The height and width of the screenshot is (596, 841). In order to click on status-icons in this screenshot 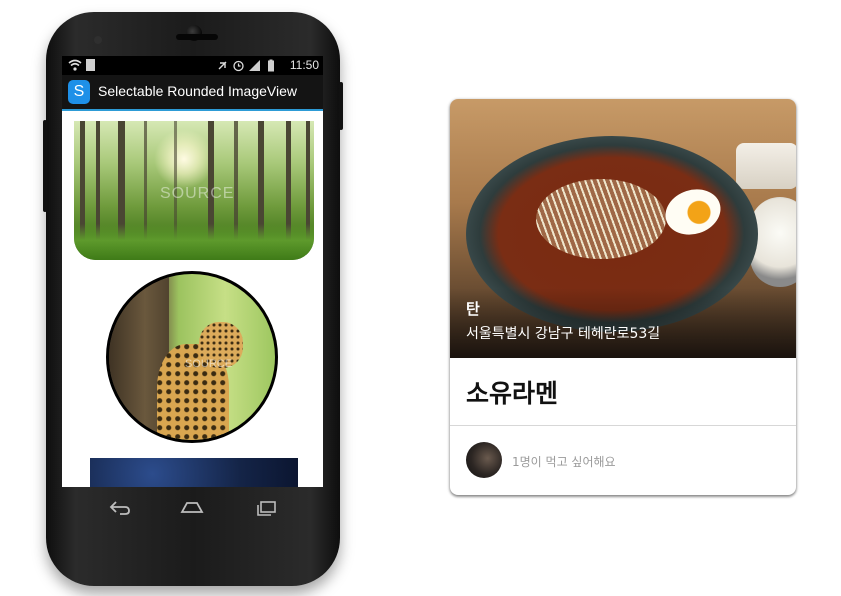, I will do `click(246, 65)`.